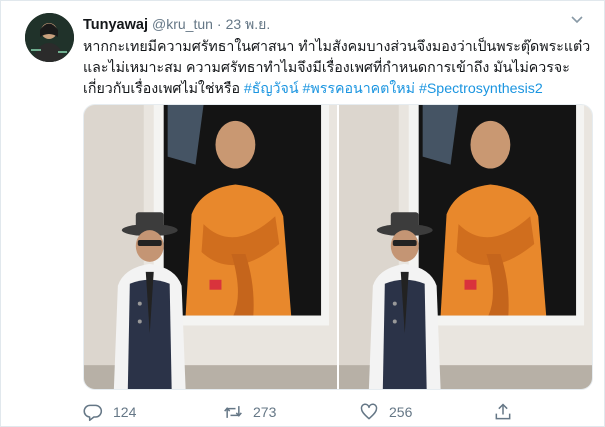 This screenshot has width=605, height=427. Describe the element at coordinates (291, 412) in the screenshot. I see `retweet-button: 273` at that location.